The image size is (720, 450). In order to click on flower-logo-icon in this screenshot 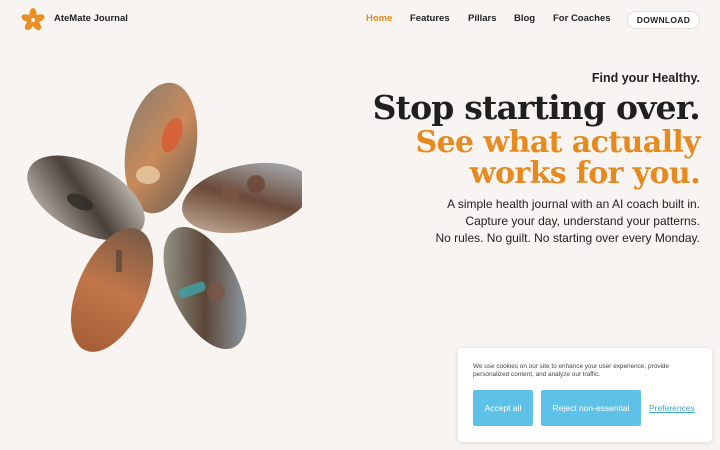, I will do `click(33, 20)`.